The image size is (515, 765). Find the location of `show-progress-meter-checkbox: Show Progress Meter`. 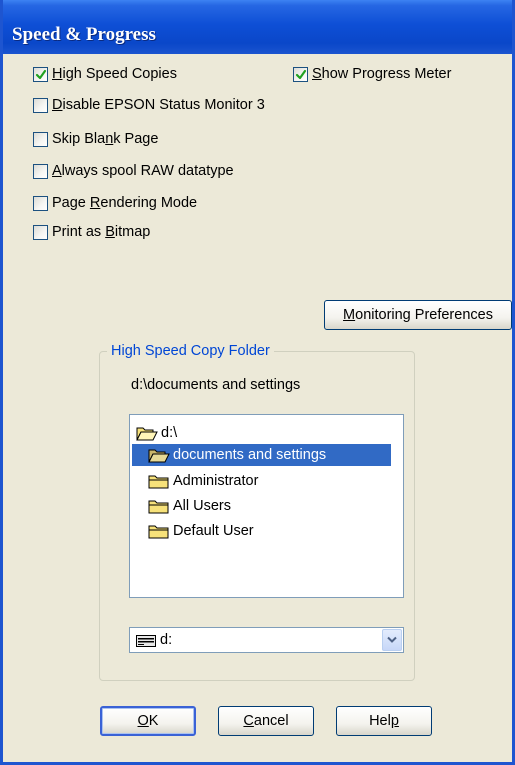

show-progress-meter-checkbox: Show Progress Meter is located at coordinates (372, 74).